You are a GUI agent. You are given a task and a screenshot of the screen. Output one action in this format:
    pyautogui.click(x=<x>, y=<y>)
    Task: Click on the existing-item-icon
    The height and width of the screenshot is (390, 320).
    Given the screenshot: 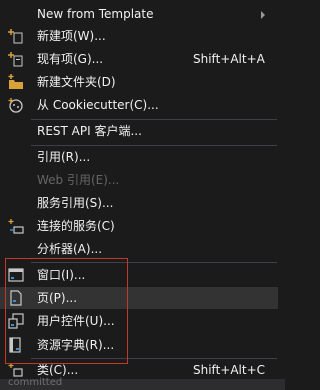 What is the action you would take?
    pyautogui.click(x=16, y=59)
    